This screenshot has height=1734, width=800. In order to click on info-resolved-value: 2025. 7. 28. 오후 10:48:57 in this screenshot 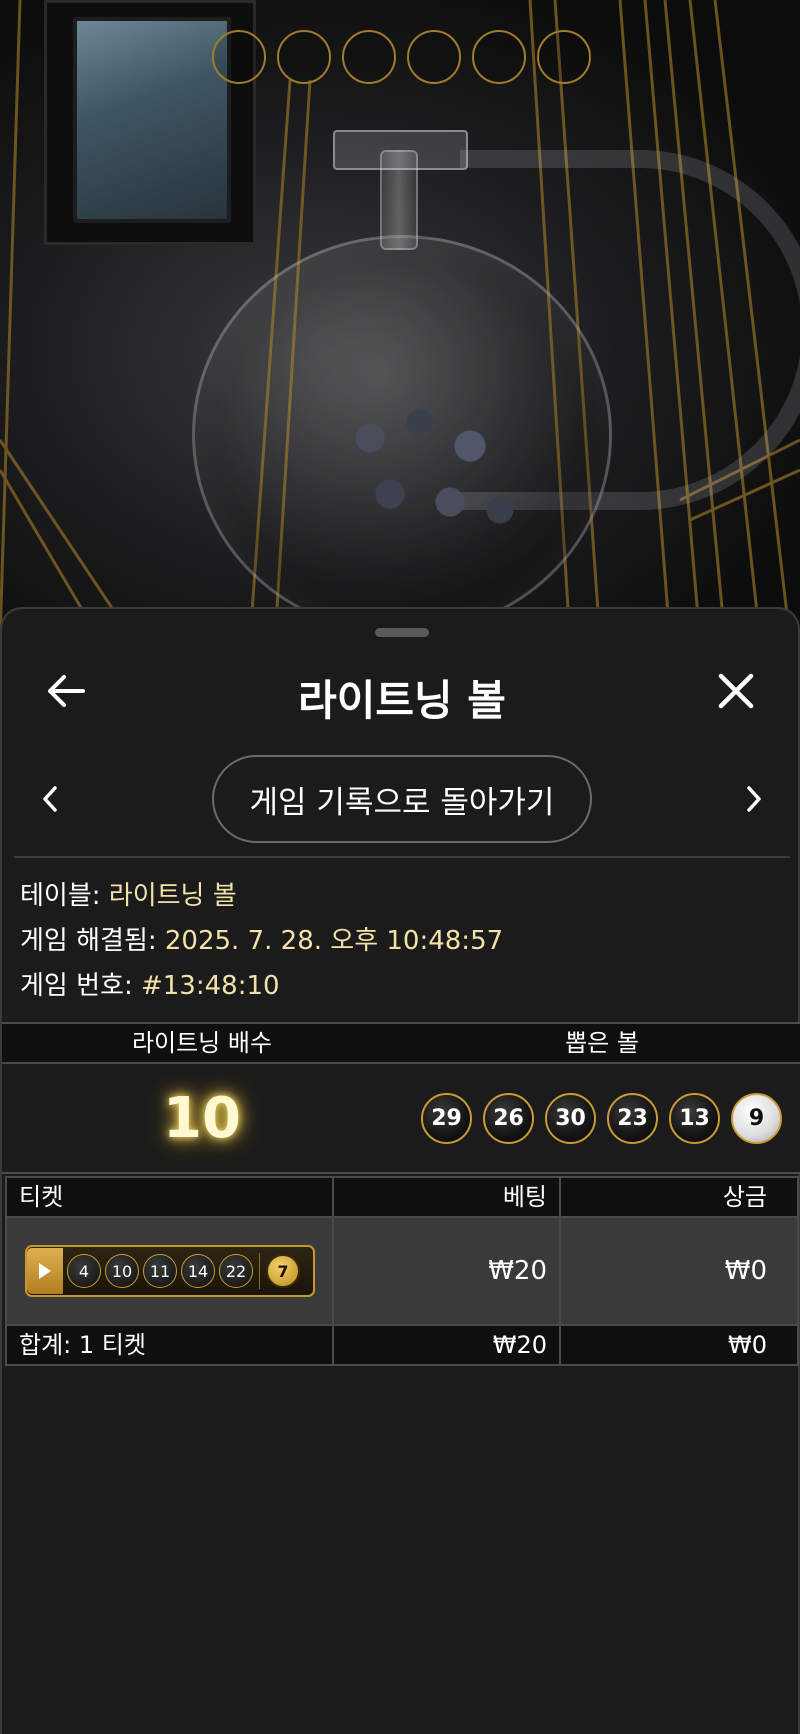, I will do `click(334, 941)`.